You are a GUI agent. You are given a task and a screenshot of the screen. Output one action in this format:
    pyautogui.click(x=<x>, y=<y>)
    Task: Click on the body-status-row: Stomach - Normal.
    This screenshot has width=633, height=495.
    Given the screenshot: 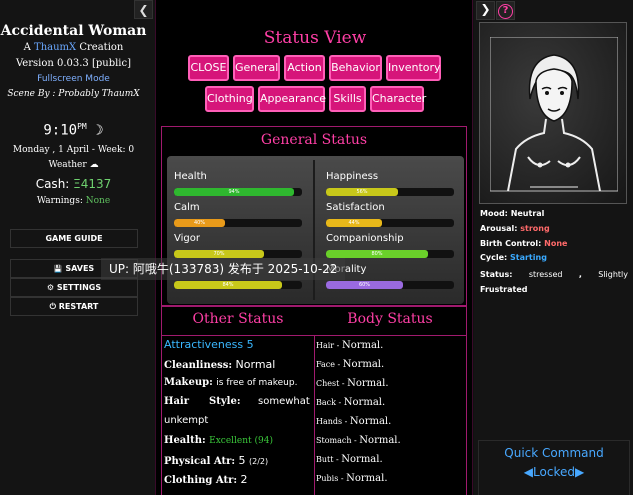 What is the action you would take?
    pyautogui.click(x=358, y=440)
    